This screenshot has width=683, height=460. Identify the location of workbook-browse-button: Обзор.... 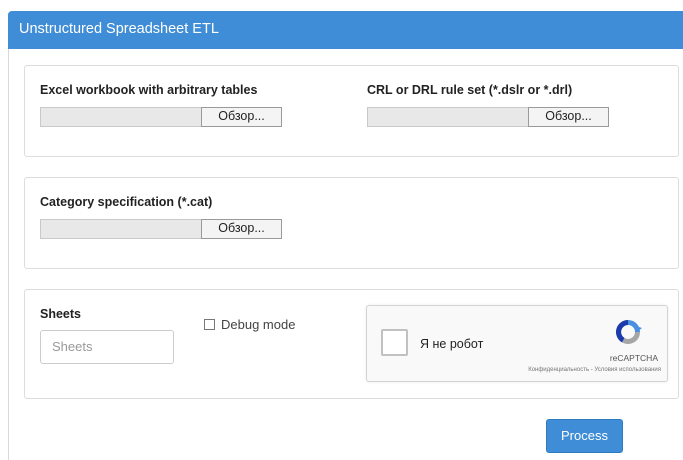
(241, 117).